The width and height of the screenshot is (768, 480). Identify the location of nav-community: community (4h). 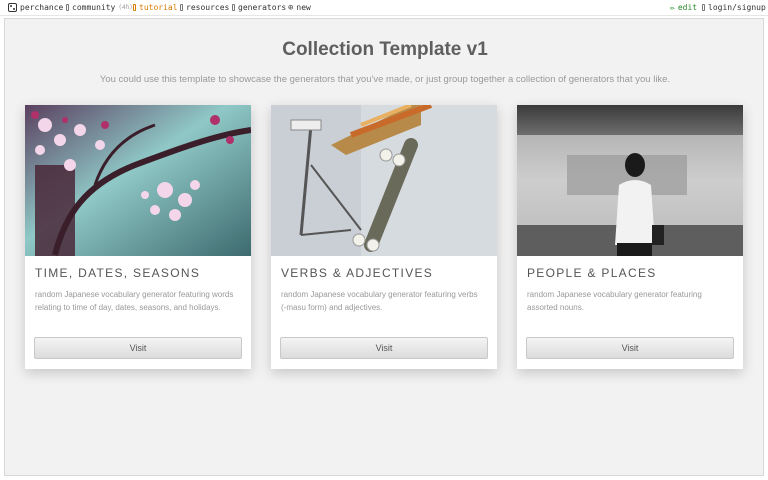
(99, 7).